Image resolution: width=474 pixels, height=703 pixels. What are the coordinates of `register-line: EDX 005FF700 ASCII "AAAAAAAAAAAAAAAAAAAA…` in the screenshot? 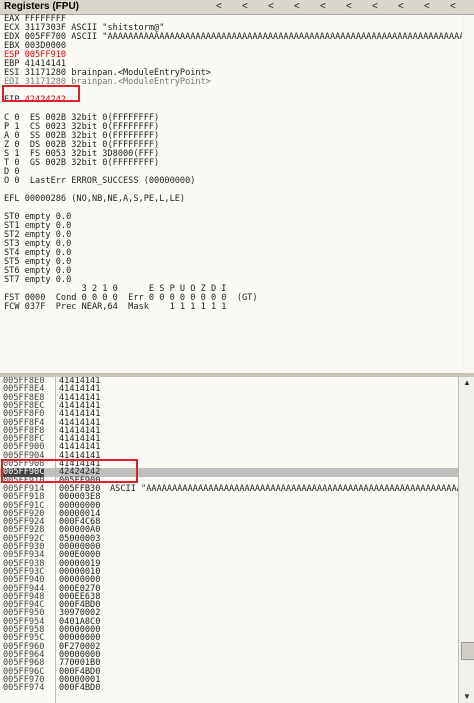 It's located at (239, 37).